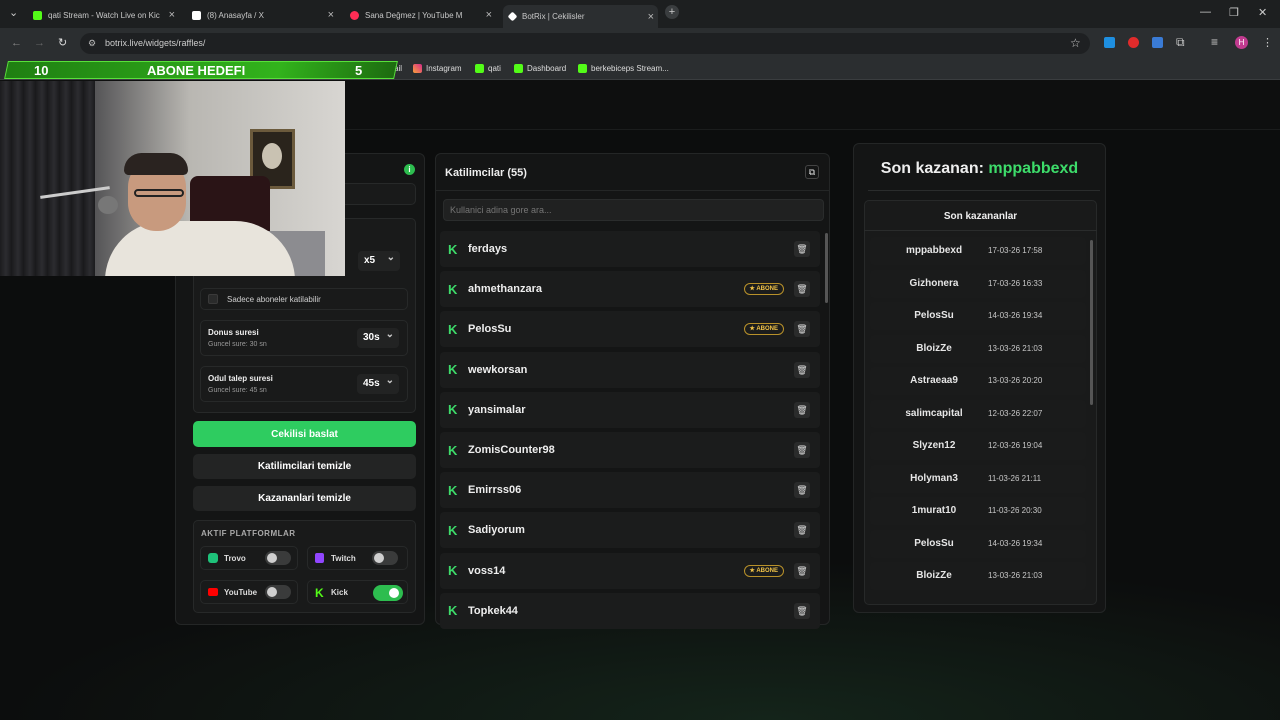 The image size is (1280, 720). Describe the element at coordinates (486, 173) in the screenshot. I see `participants-title: Katilimcilar (55)` at that location.